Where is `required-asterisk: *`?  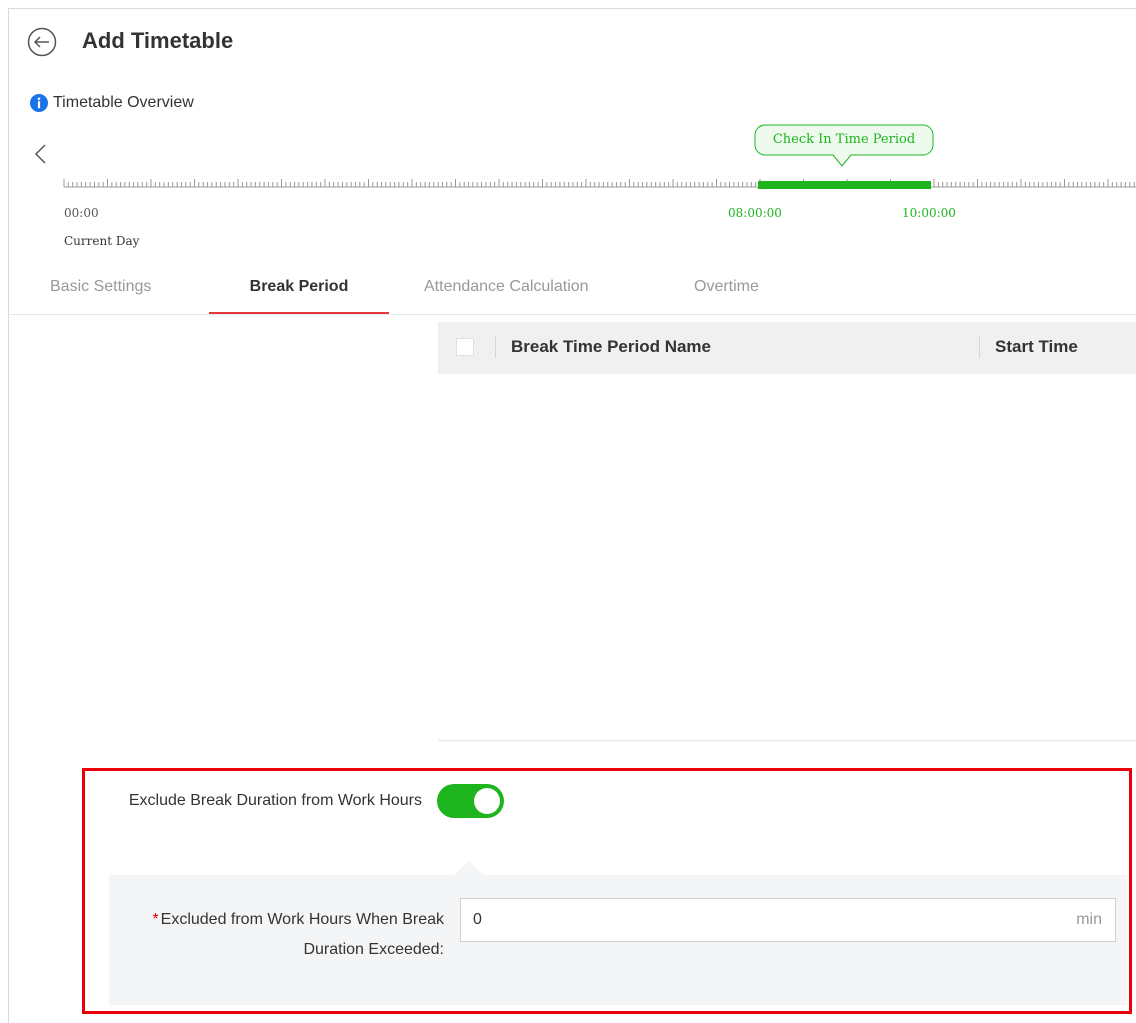
required-asterisk: * is located at coordinates (155, 919).